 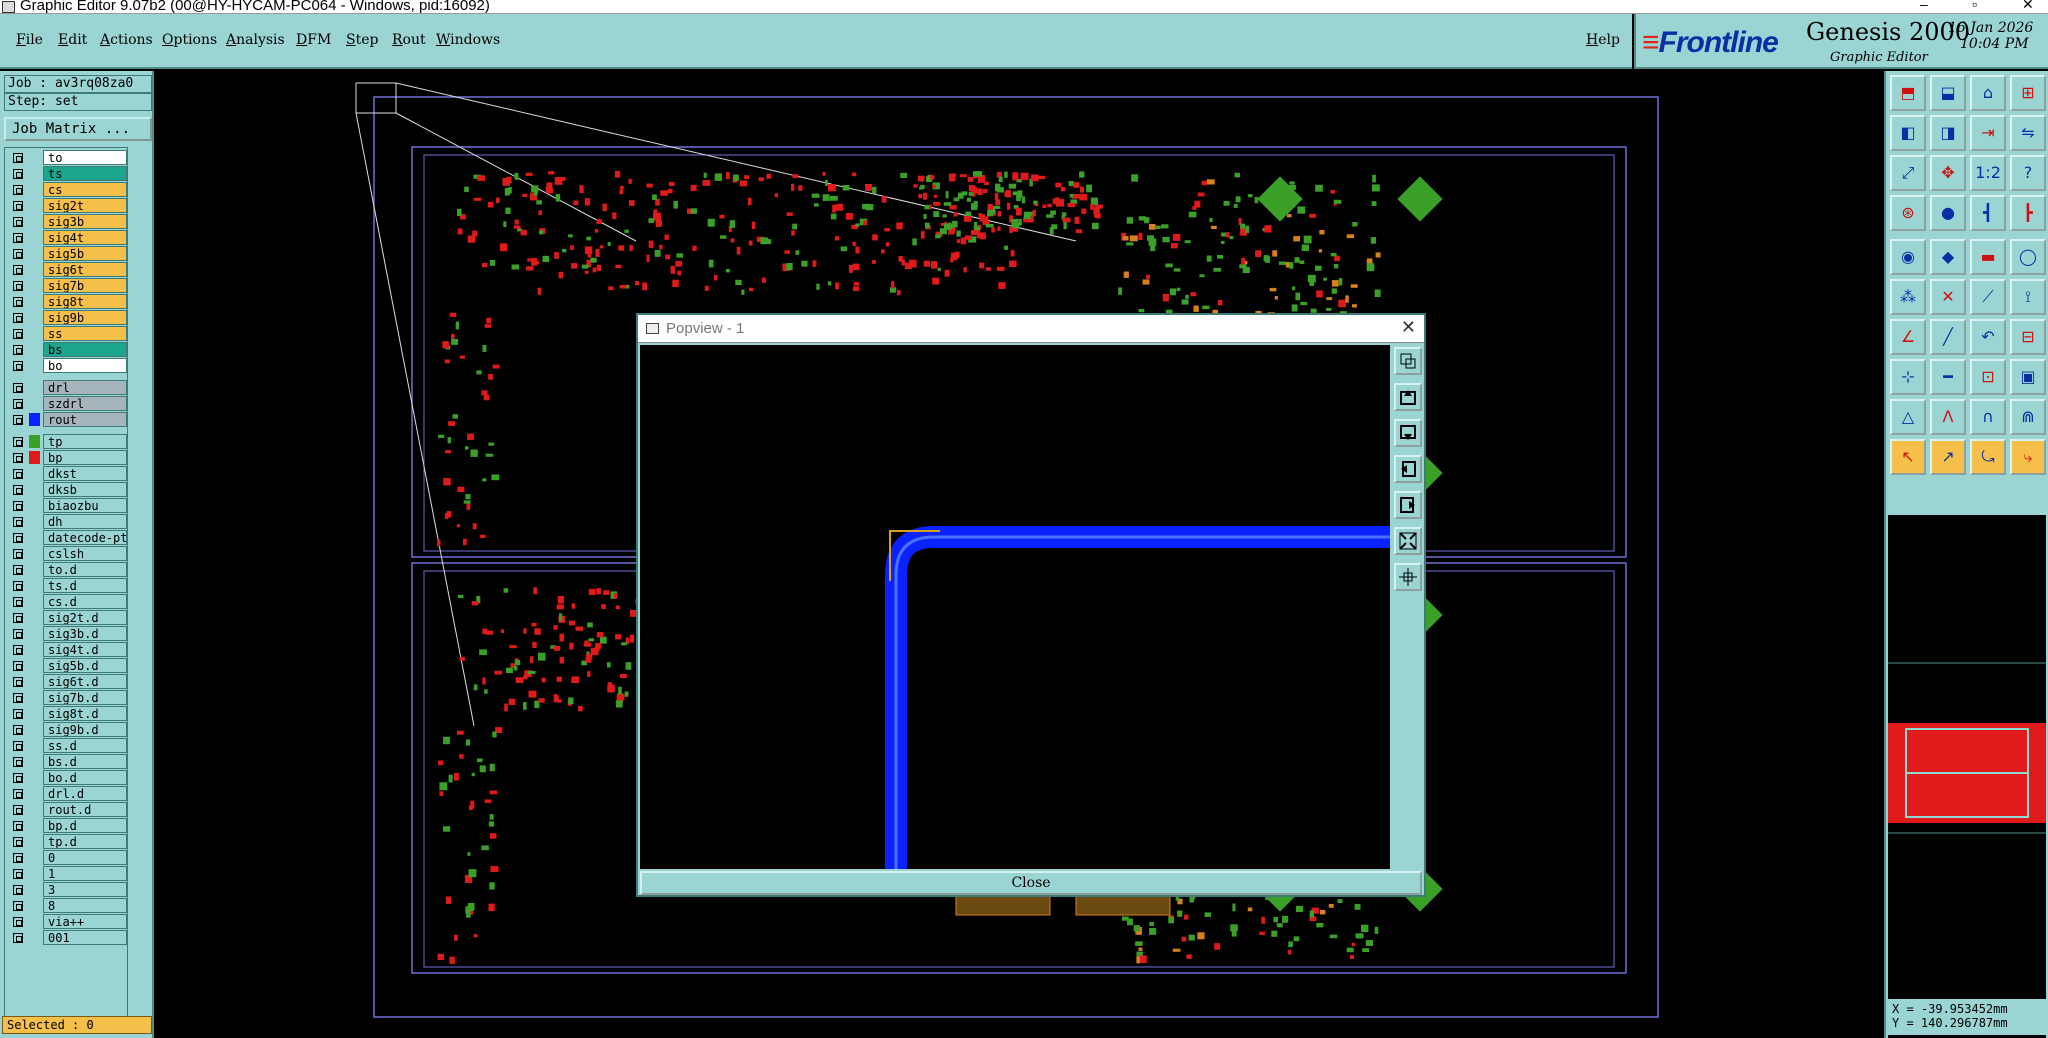 What do you see at coordinates (1603, 40) in the screenshot?
I see `menu-help: Help` at bounding box center [1603, 40].